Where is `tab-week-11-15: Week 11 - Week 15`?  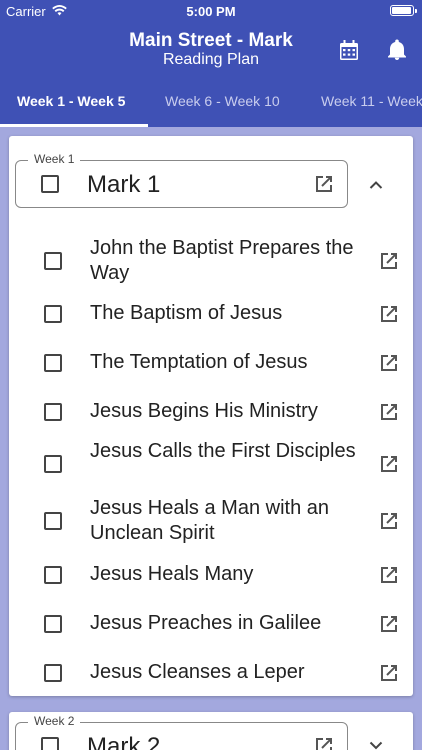
tab-week-11-15: Week 11 - Week 15 is located at coordinates (371, 101).